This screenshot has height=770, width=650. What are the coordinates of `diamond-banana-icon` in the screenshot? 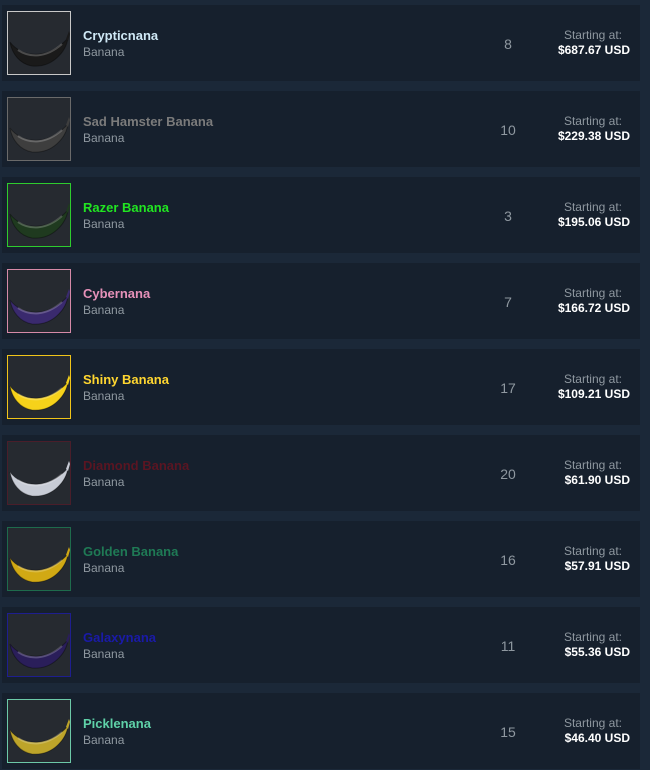 It's located at (39, 479).